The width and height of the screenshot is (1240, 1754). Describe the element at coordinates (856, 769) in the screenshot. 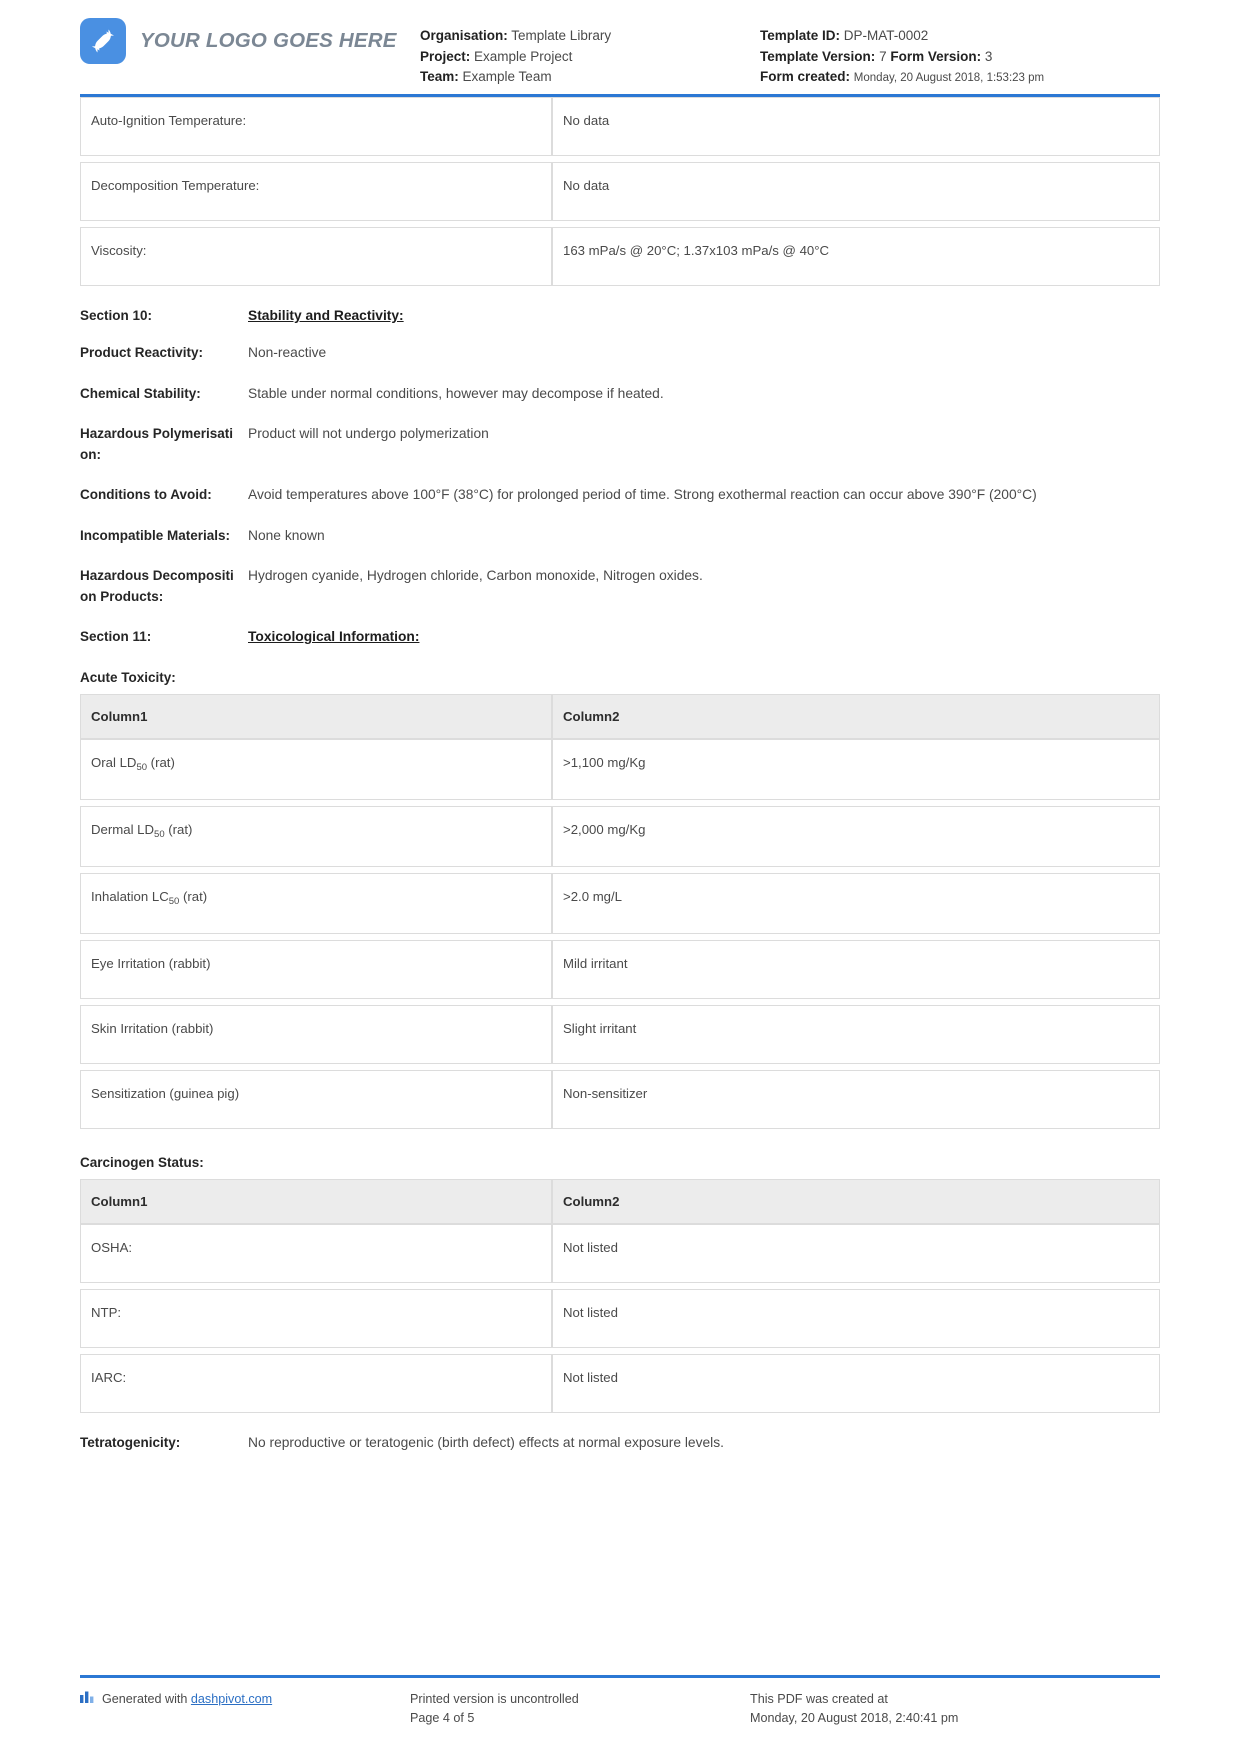

I see `toxicity-value: >1,100 mg/Kg` at that location.